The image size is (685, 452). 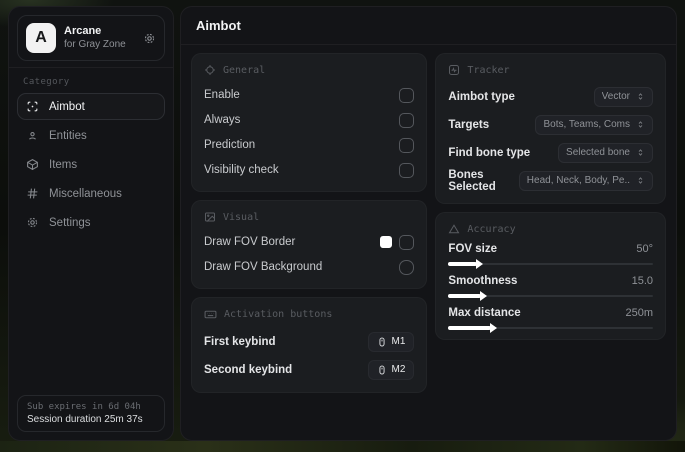 What do you see at coordinates (85, 419) in the screenshot?
I see `session-duration-text: Session duration 25m 37s` at bounding box center [85, 419].